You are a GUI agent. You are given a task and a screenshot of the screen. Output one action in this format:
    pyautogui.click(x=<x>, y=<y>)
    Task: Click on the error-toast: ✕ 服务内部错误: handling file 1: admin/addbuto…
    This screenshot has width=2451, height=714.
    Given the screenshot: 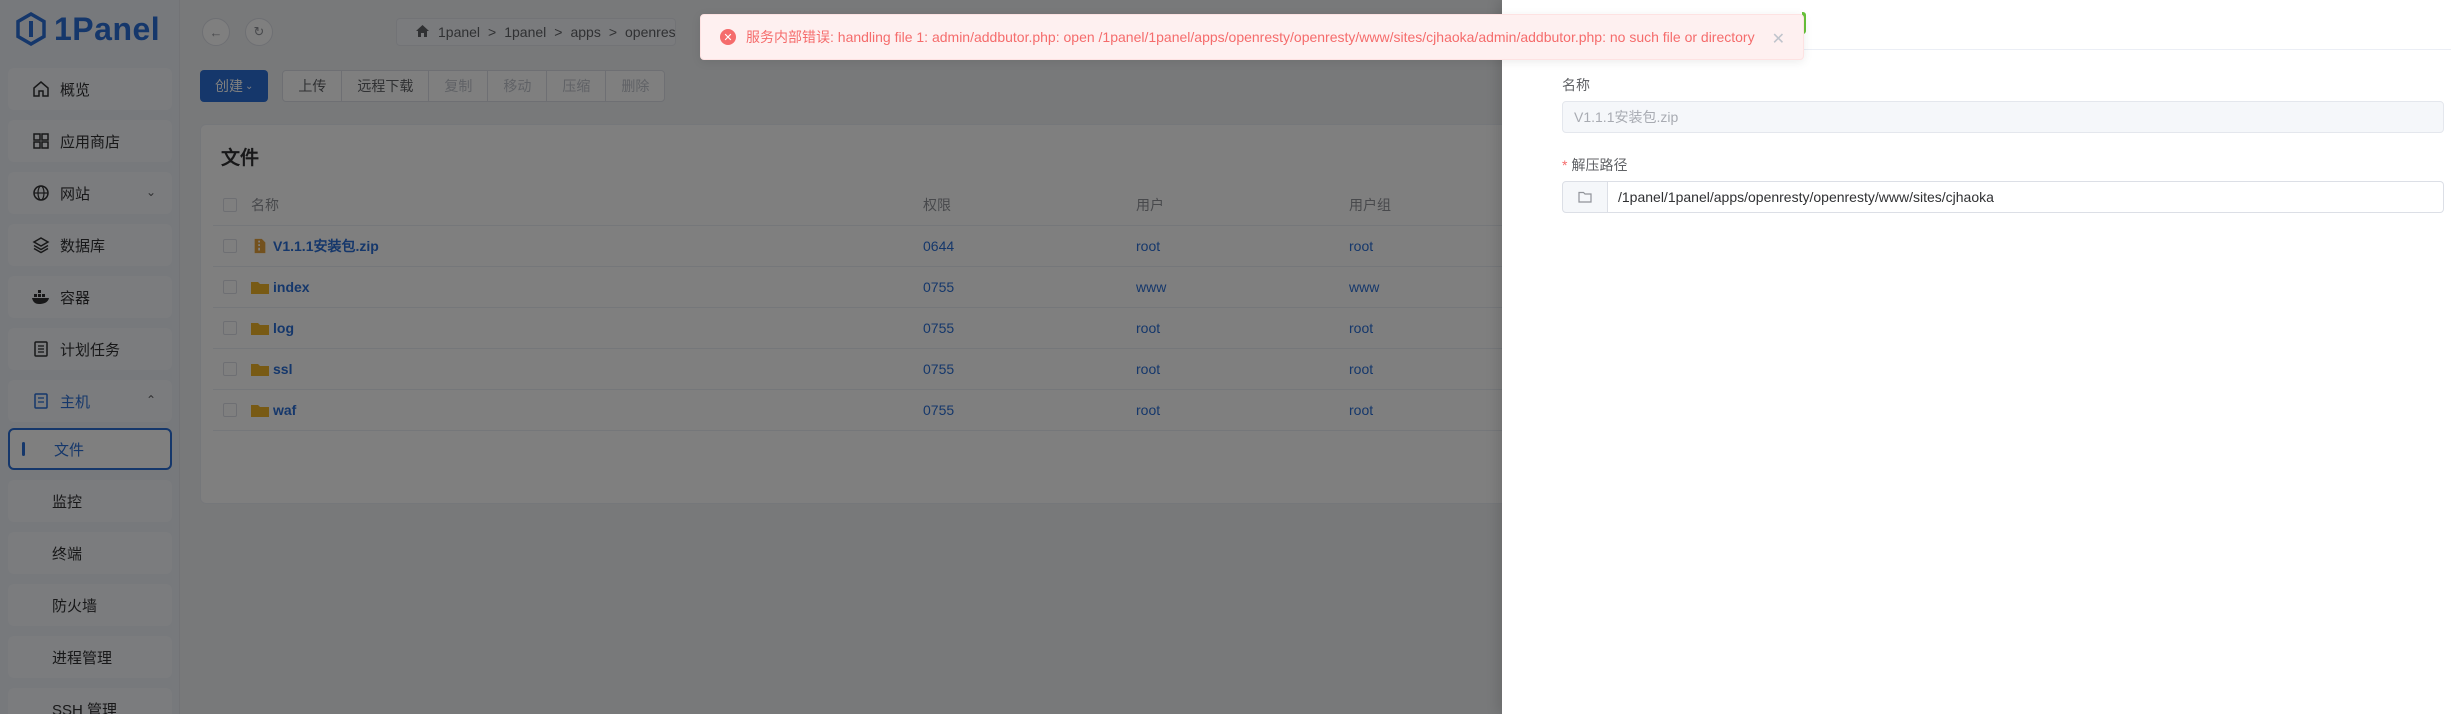 What is the action you would take?
    pyautogui.click(x=1252, y=37)
    